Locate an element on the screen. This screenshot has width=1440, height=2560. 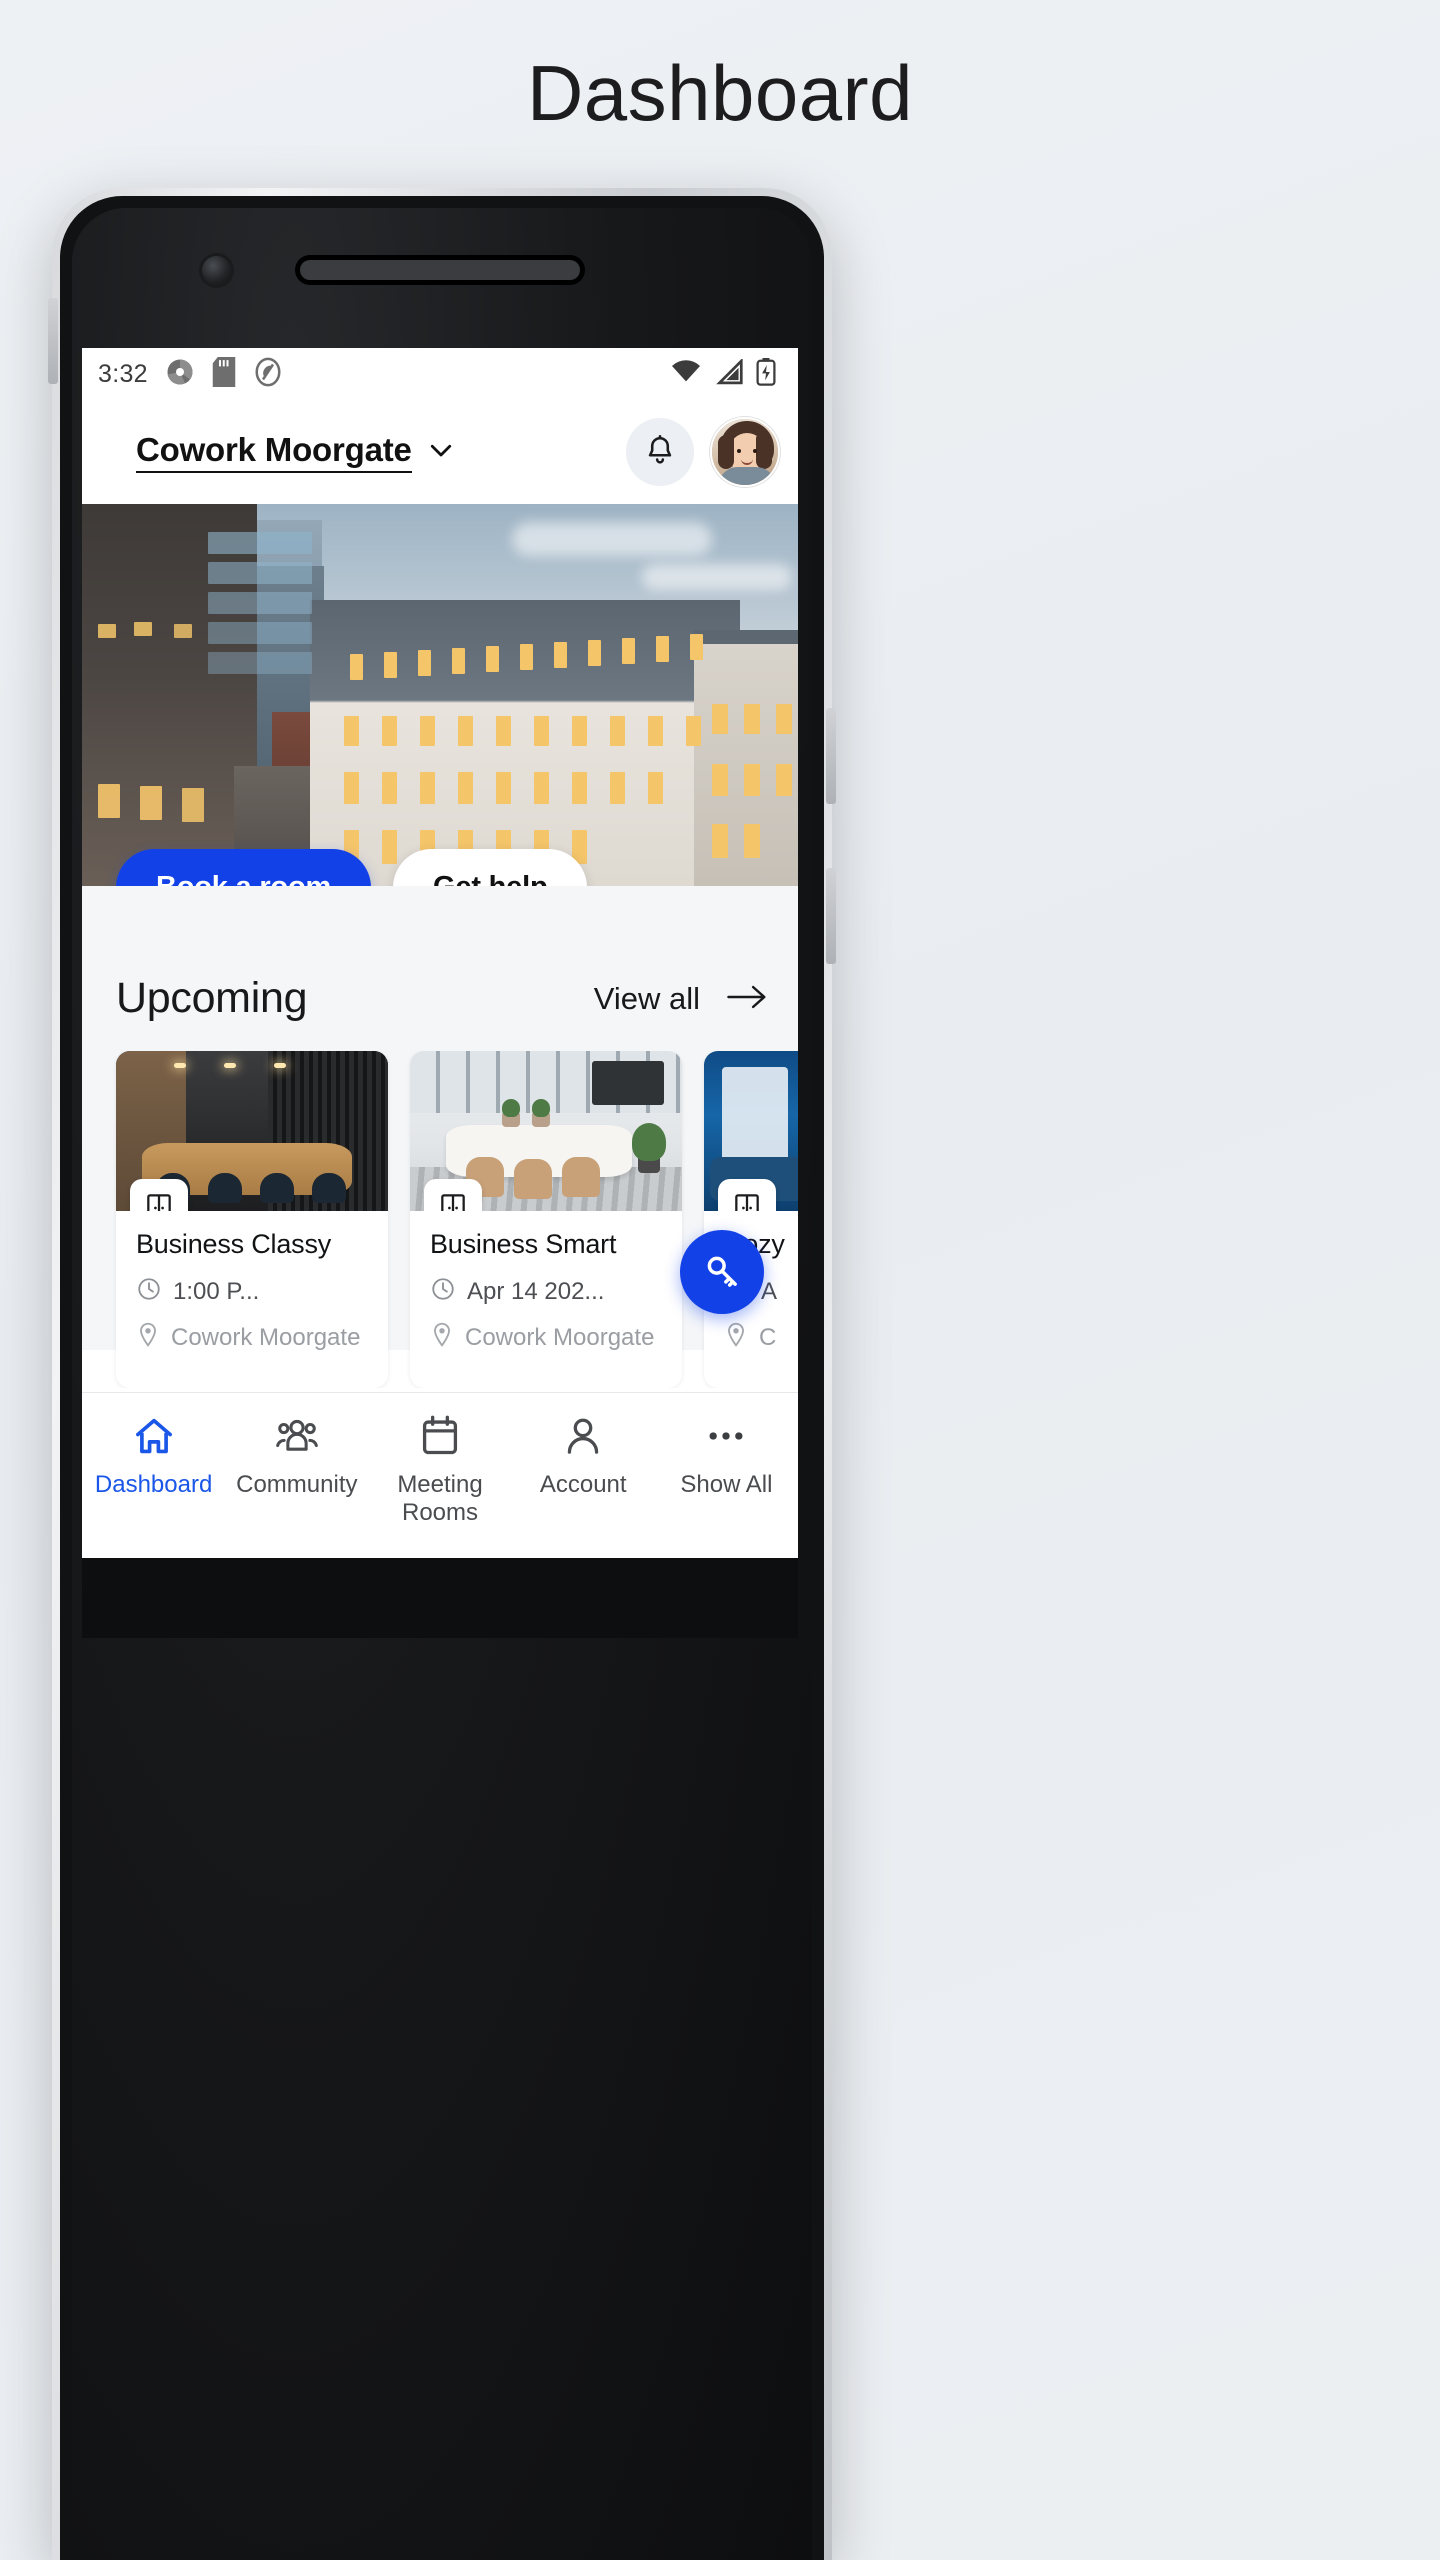
nav-item-community: Community is located at coordinates (296, 1485).